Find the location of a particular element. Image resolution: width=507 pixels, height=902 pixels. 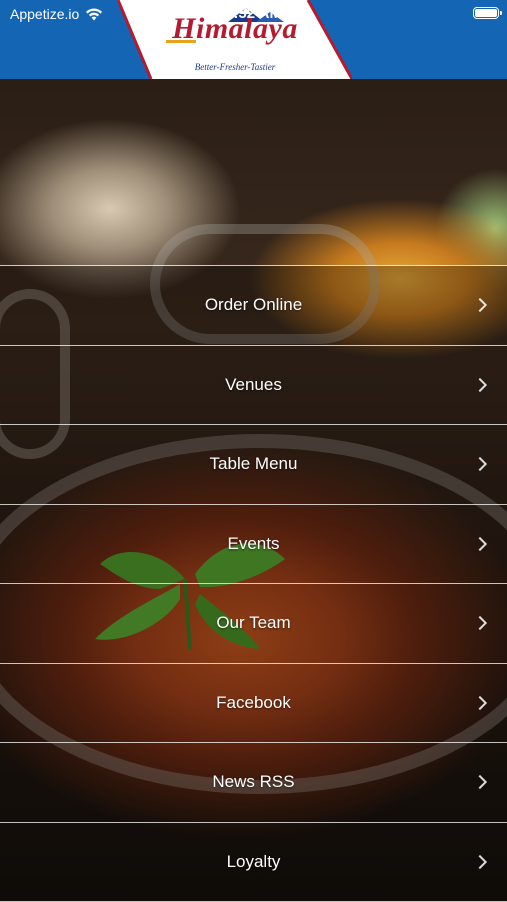

menu-item-facebook: Facebook is located at coordinates (253, 704).